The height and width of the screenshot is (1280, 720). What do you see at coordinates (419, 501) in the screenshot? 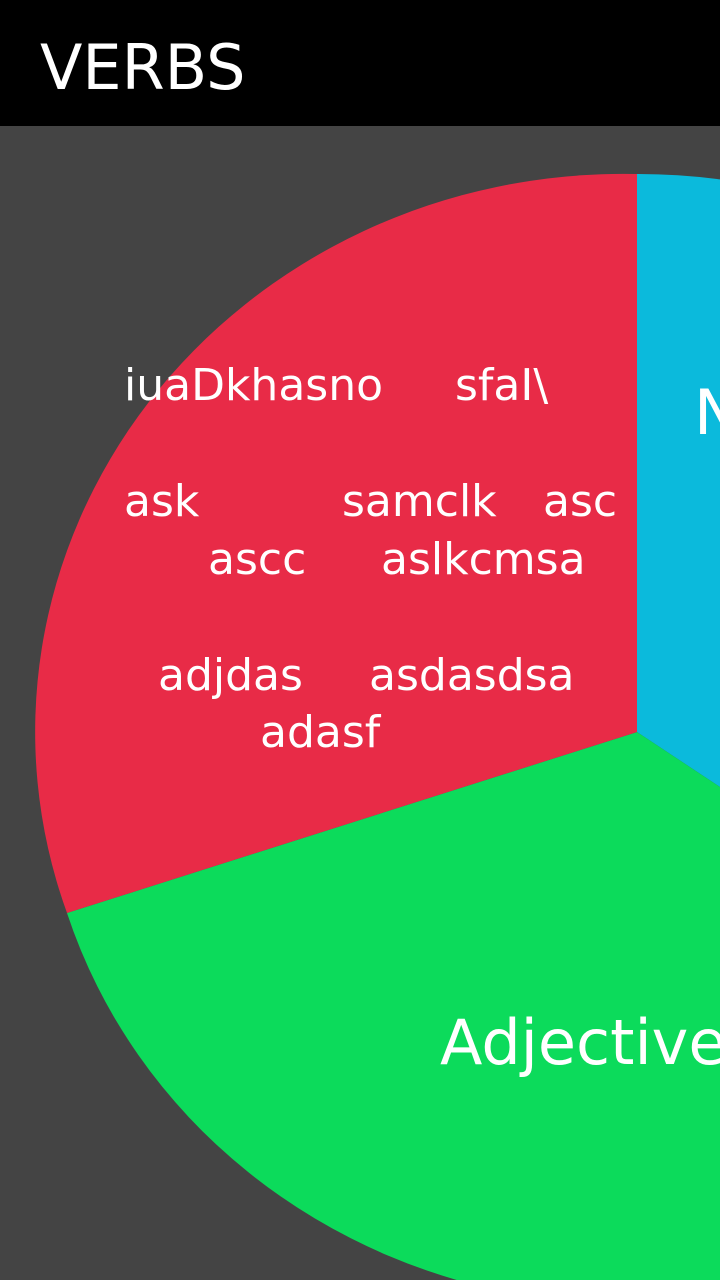
I see `word-chip: samclk` at bounding box center [419, 501].